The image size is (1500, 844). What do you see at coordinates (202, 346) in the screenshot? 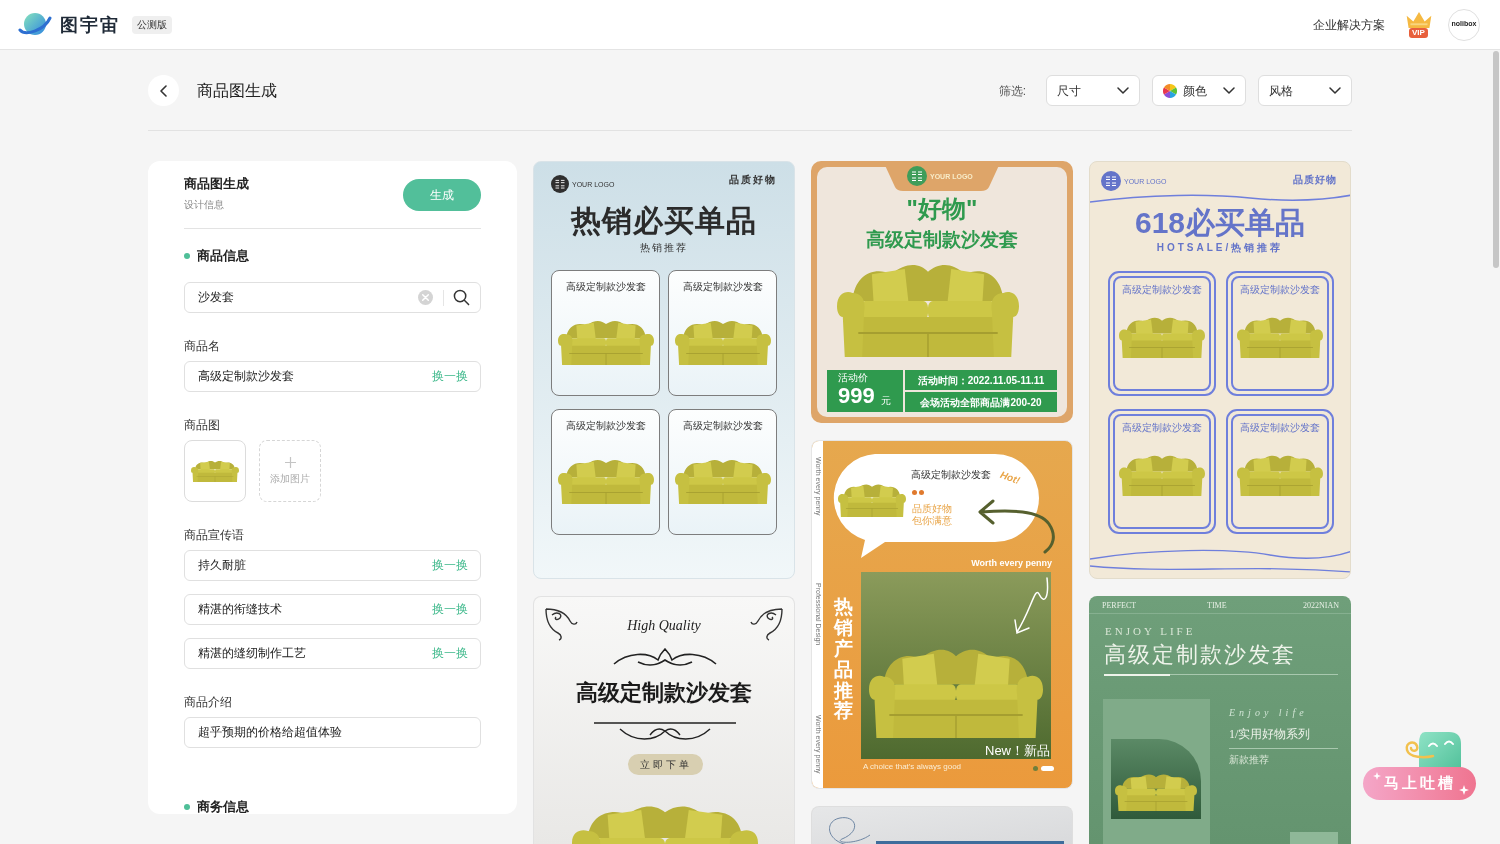
I see `field-label: 商品名` at bounding box center [202, 346].